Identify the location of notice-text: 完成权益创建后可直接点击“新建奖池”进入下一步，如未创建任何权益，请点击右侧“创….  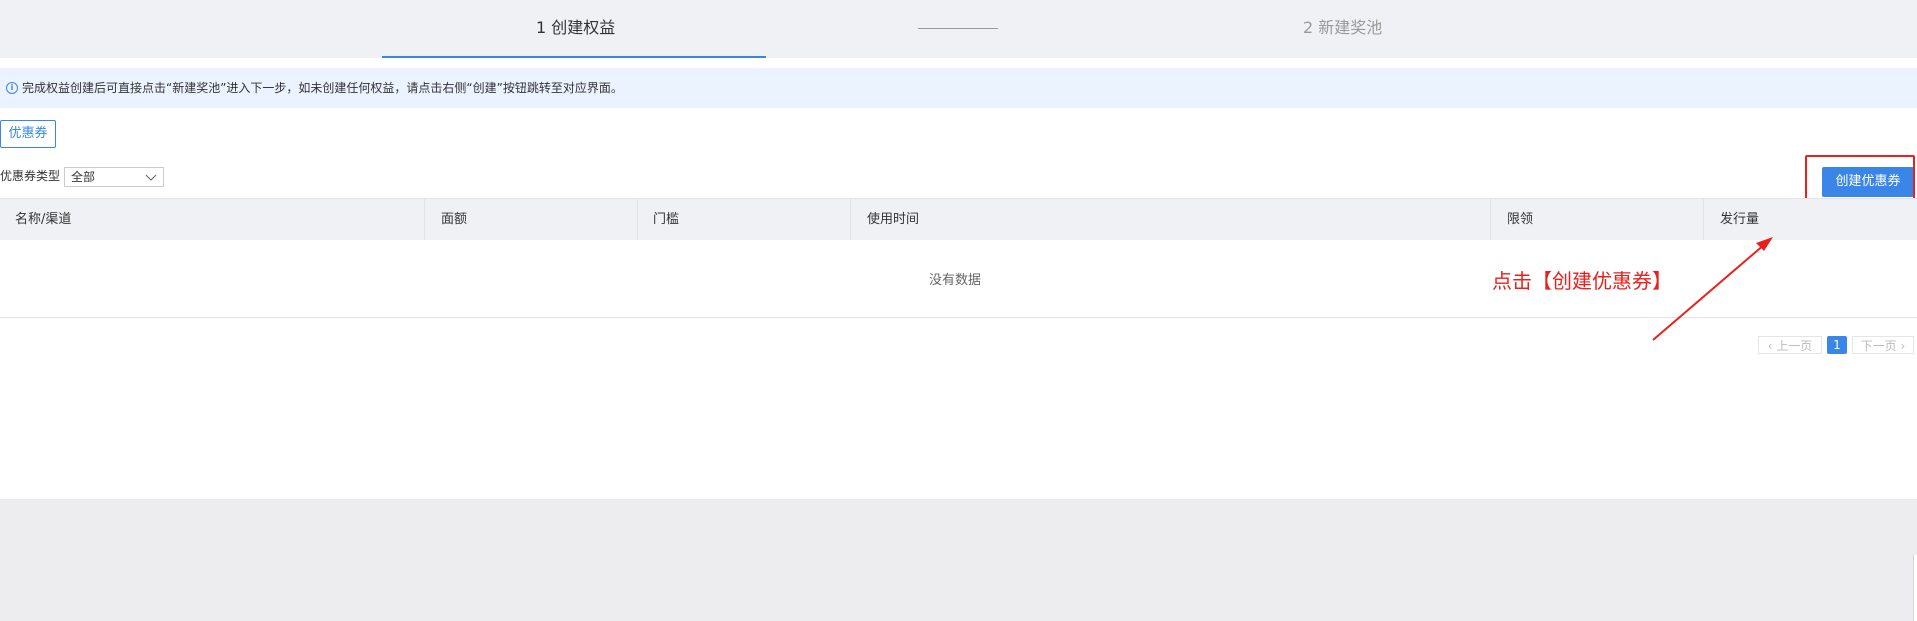
(322, 88).